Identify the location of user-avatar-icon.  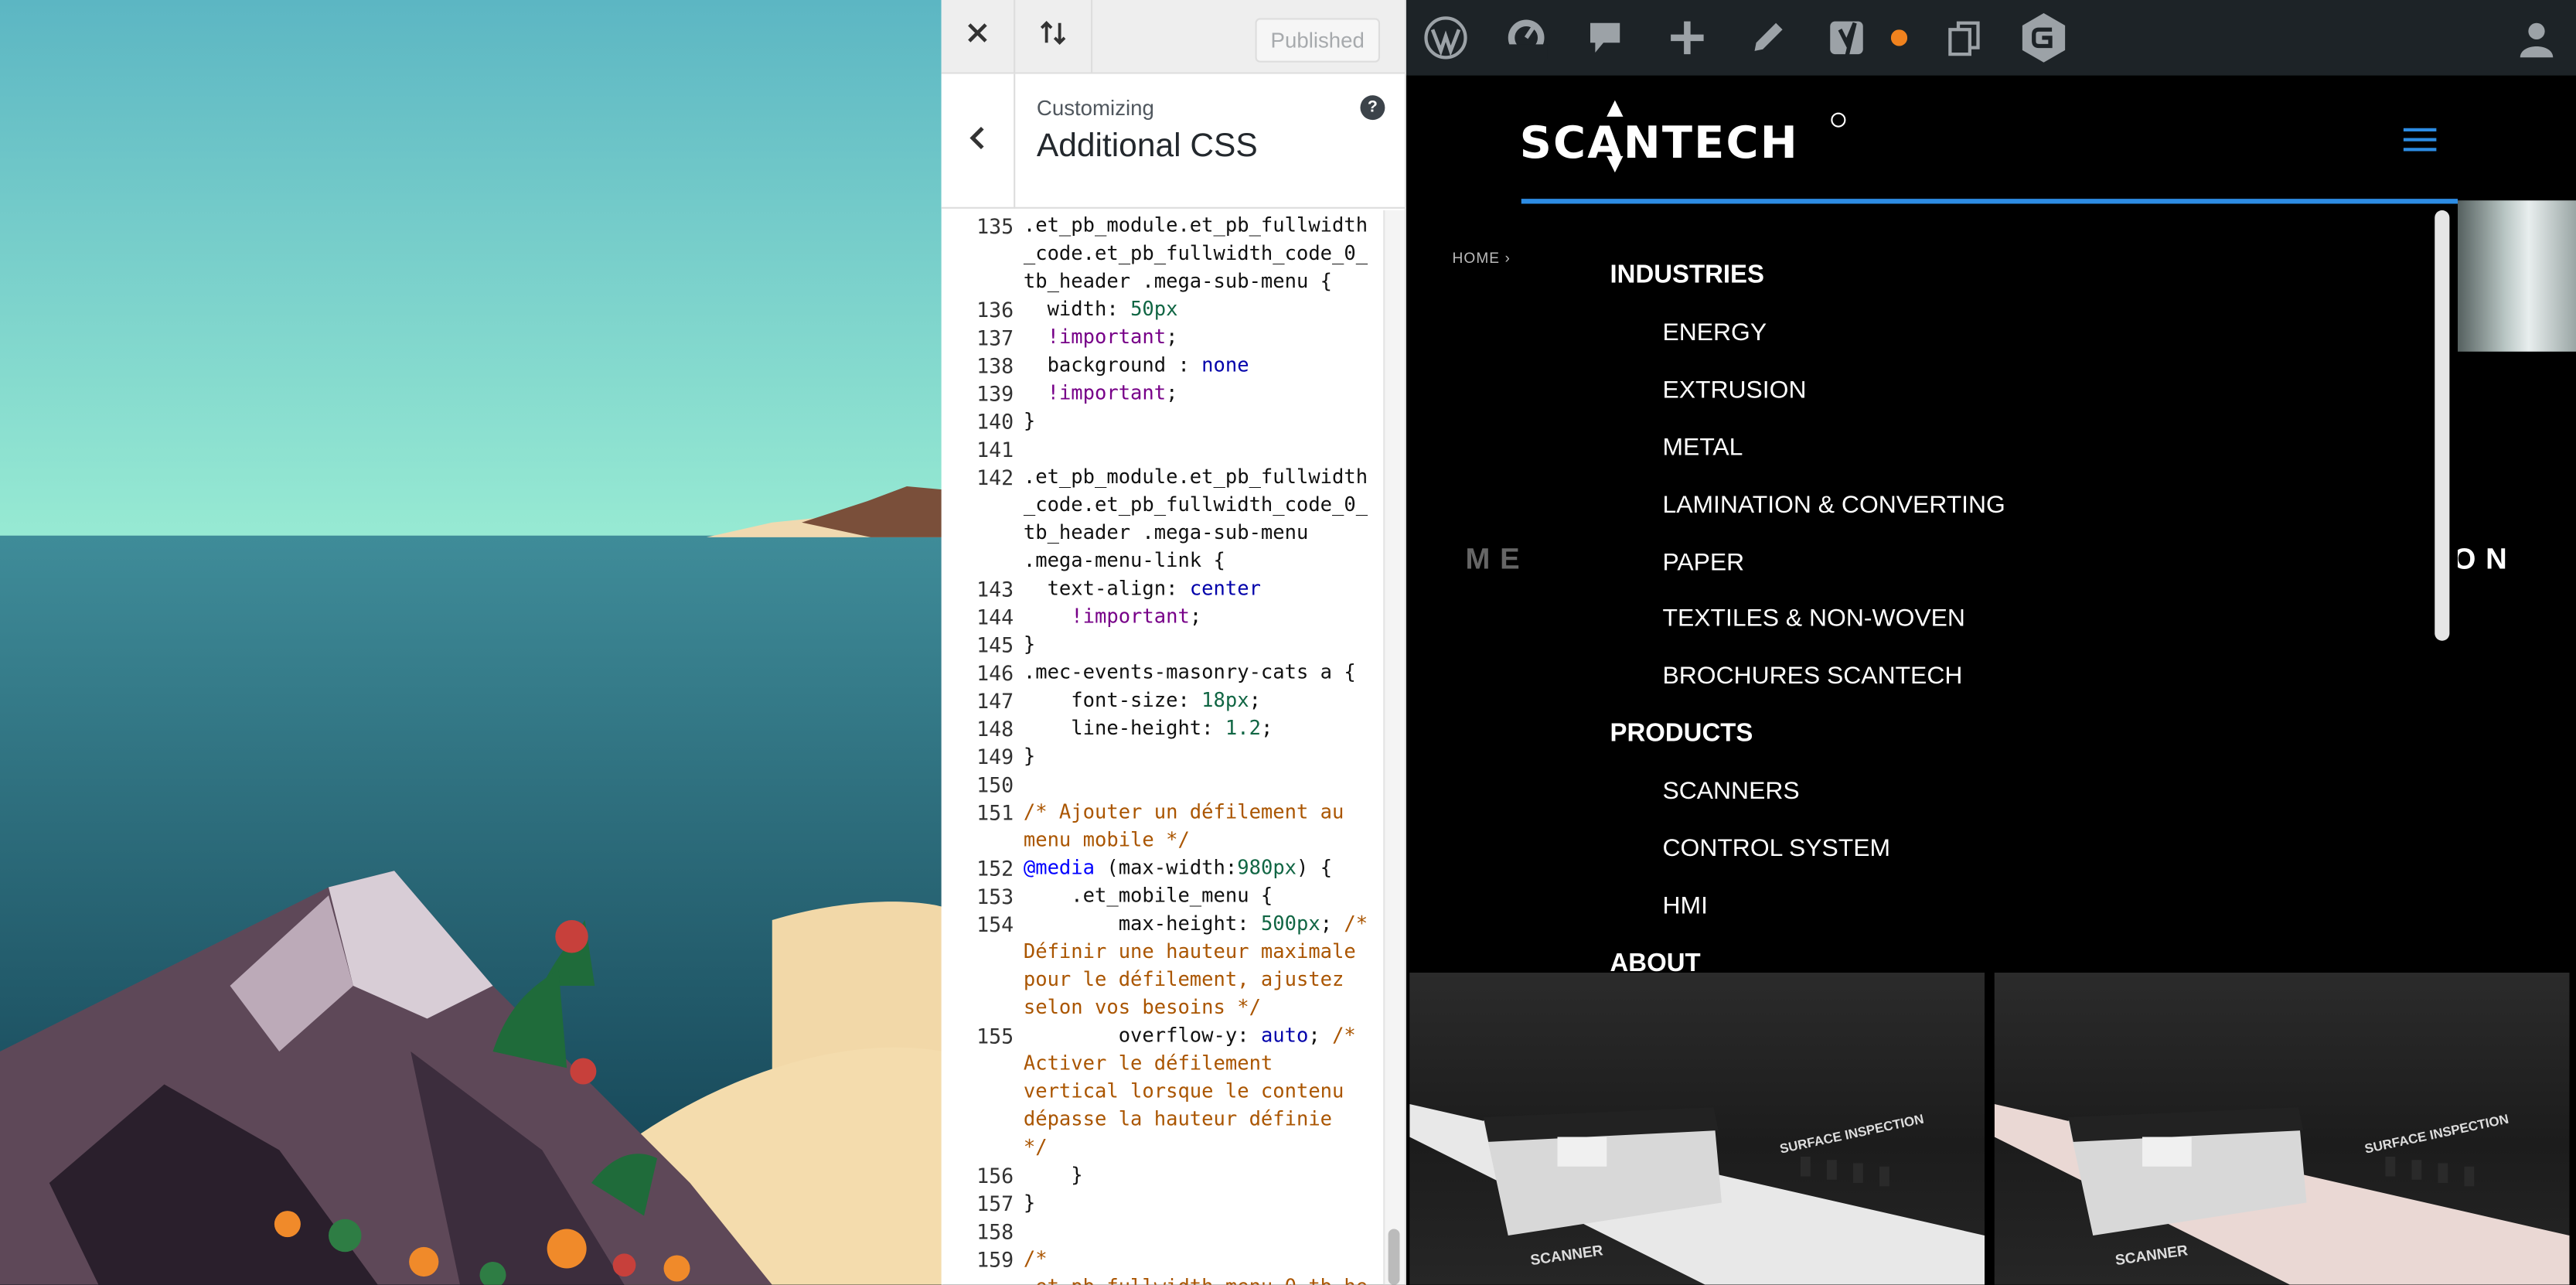
(2536, 38).